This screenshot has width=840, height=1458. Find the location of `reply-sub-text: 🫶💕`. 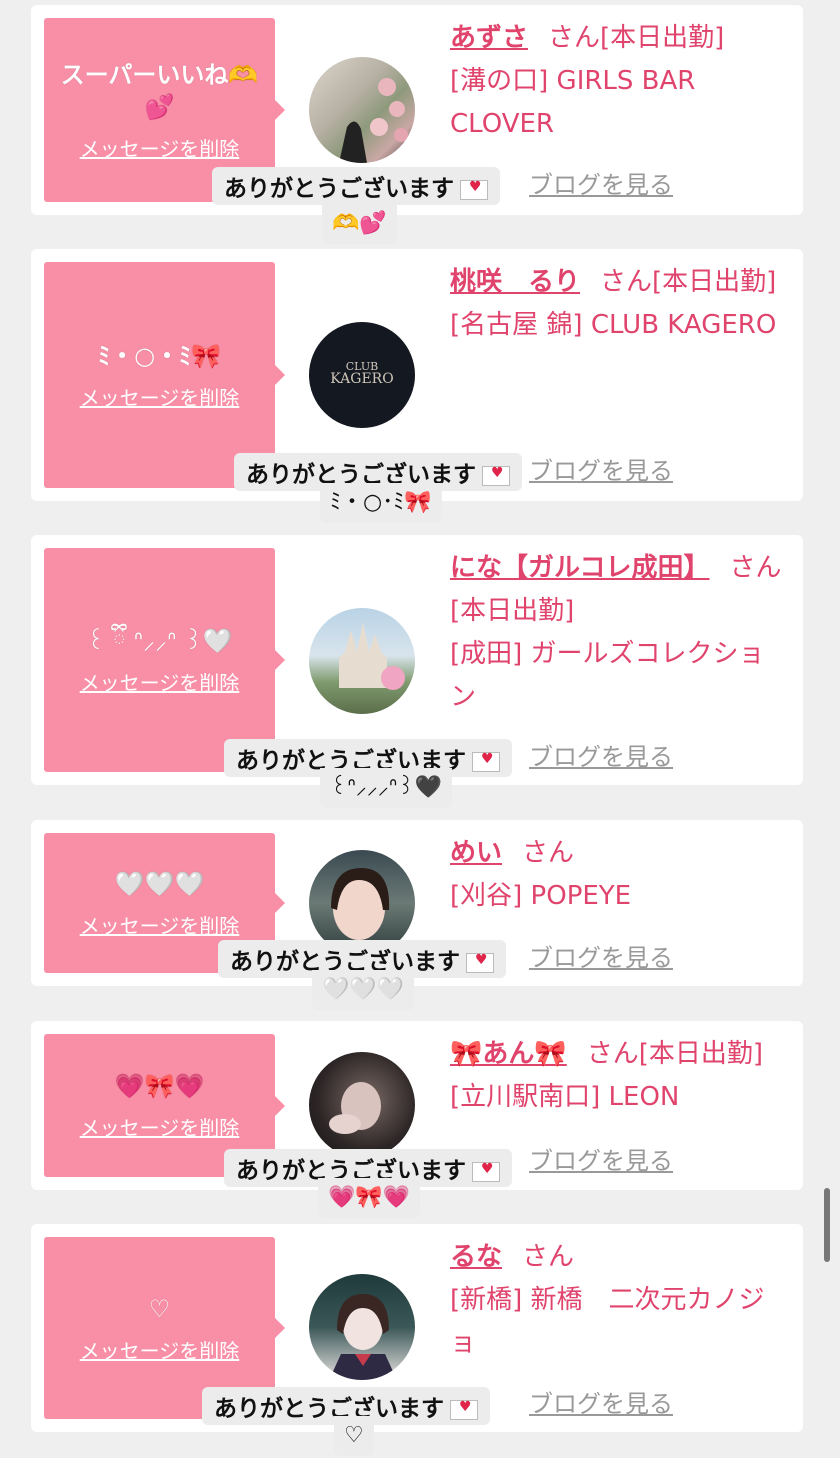

reply-sub-text: 🫶💕 is located at coordinates (359, 224).